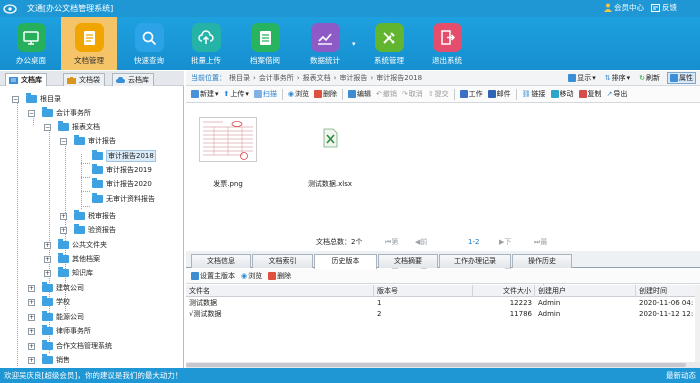 The image size is (700, 383). Describe the element at coordinates (438, 94) in the screenshot. I see `submit-button: ⇧ 提交` at that location.